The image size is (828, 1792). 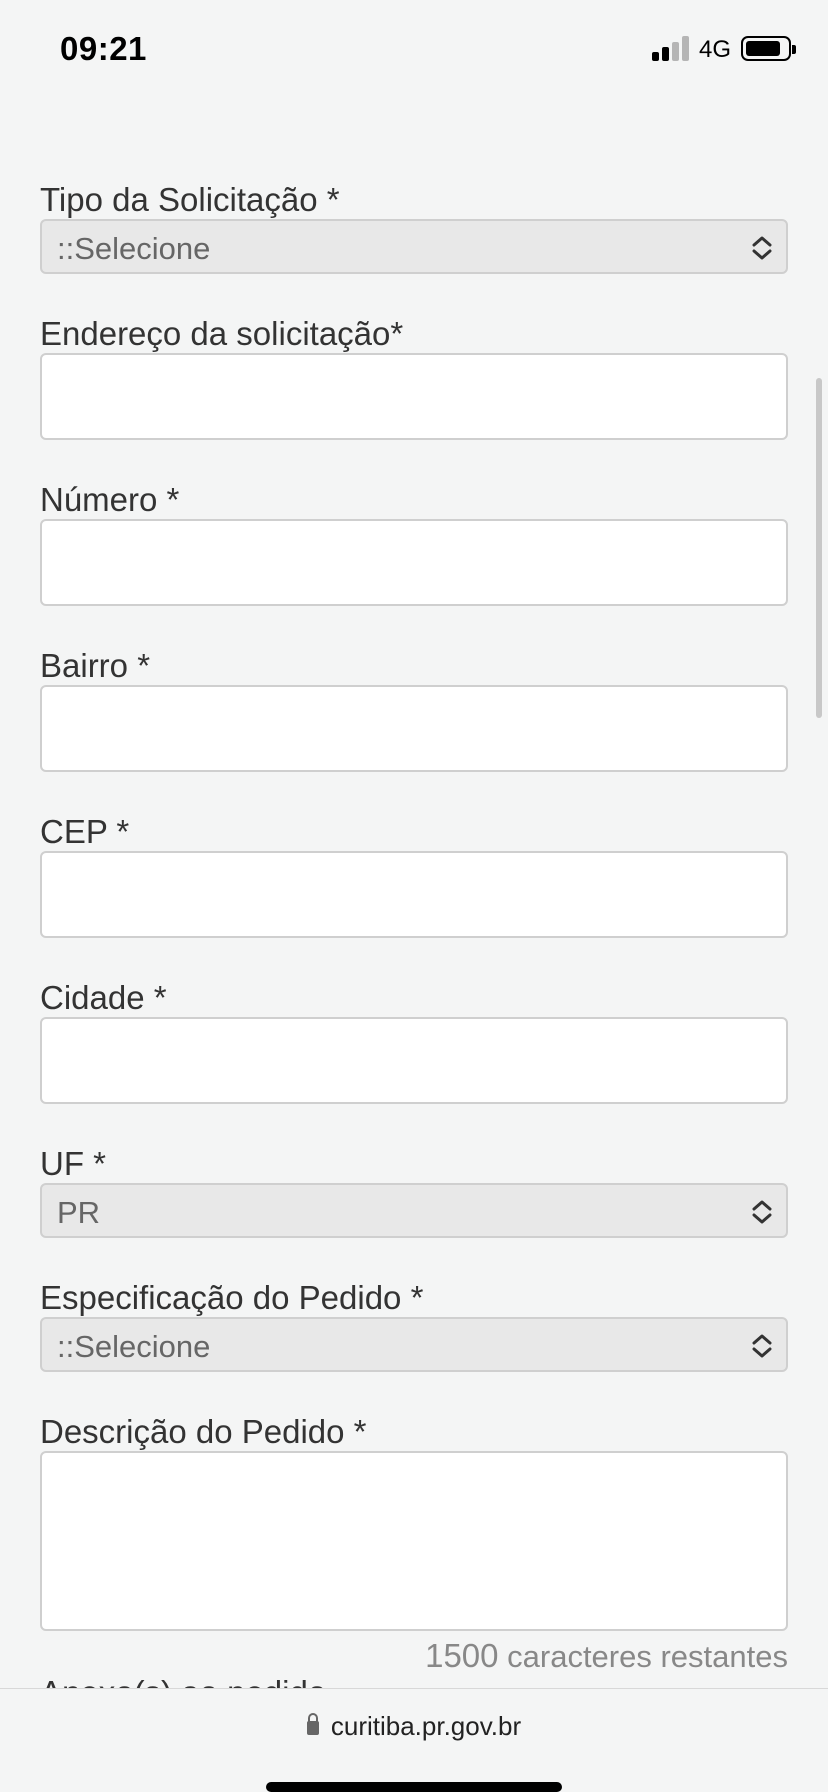 What do you see at coordinates (647, 1656) in the screenshot?
I see `counter-text: caracteres restantes` at bounding box center [647, 1656].